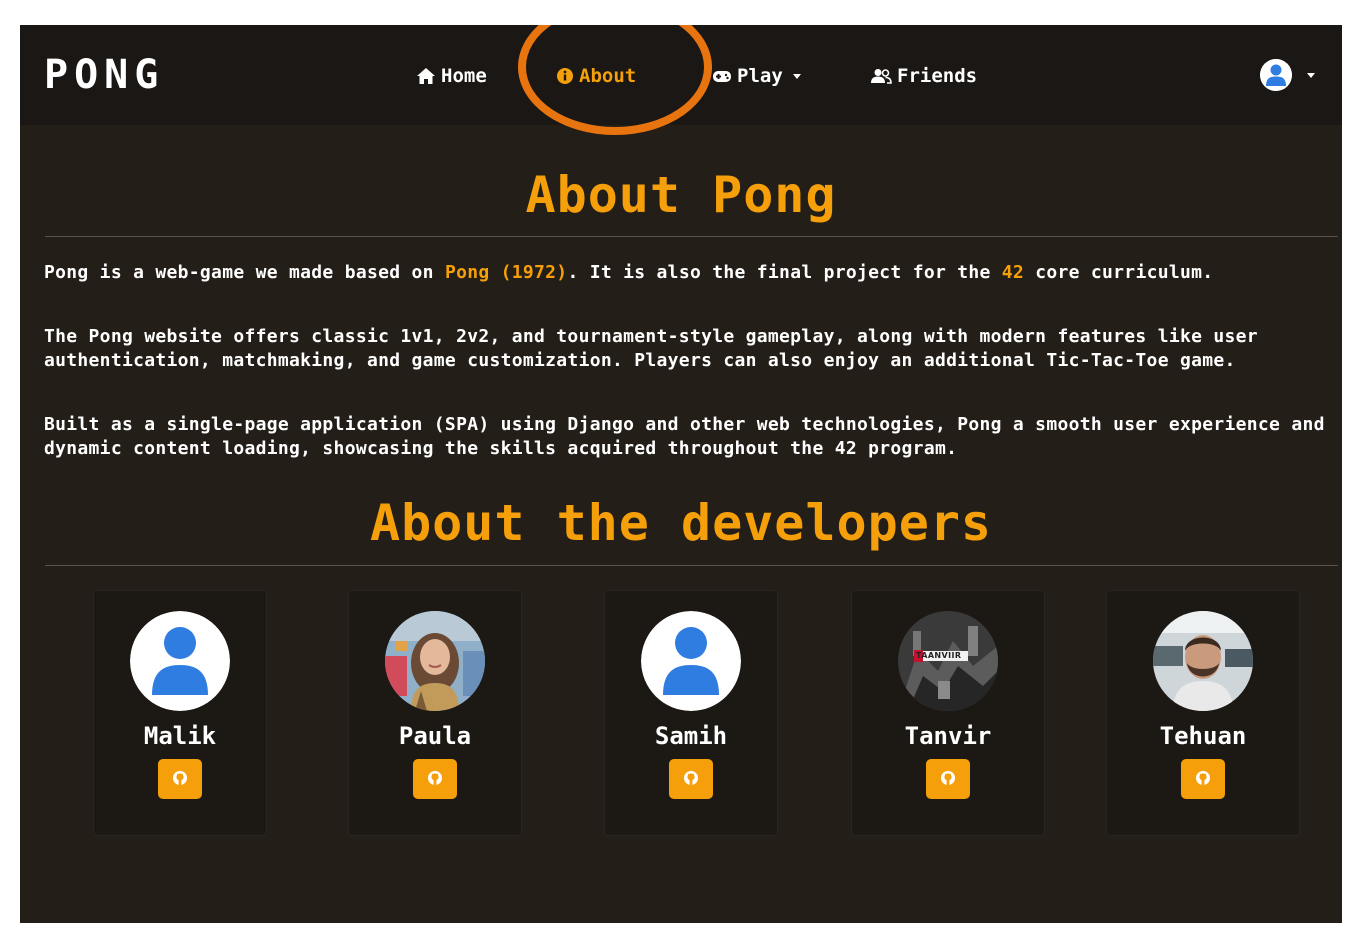 The image size is (1360, 935). I want to click on user-menu, so click(1287, 75).